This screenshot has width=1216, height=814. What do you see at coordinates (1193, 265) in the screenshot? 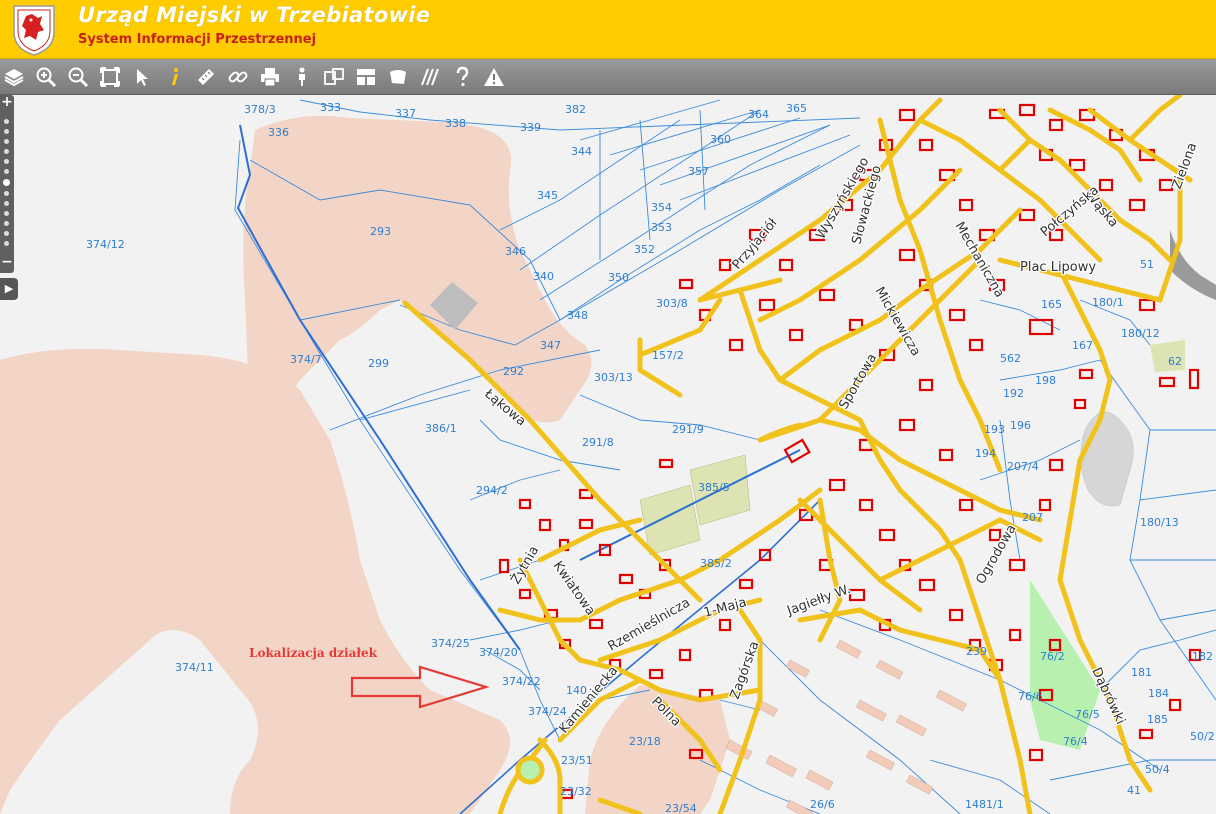
I see `river` at bounding box center [1193, 265].